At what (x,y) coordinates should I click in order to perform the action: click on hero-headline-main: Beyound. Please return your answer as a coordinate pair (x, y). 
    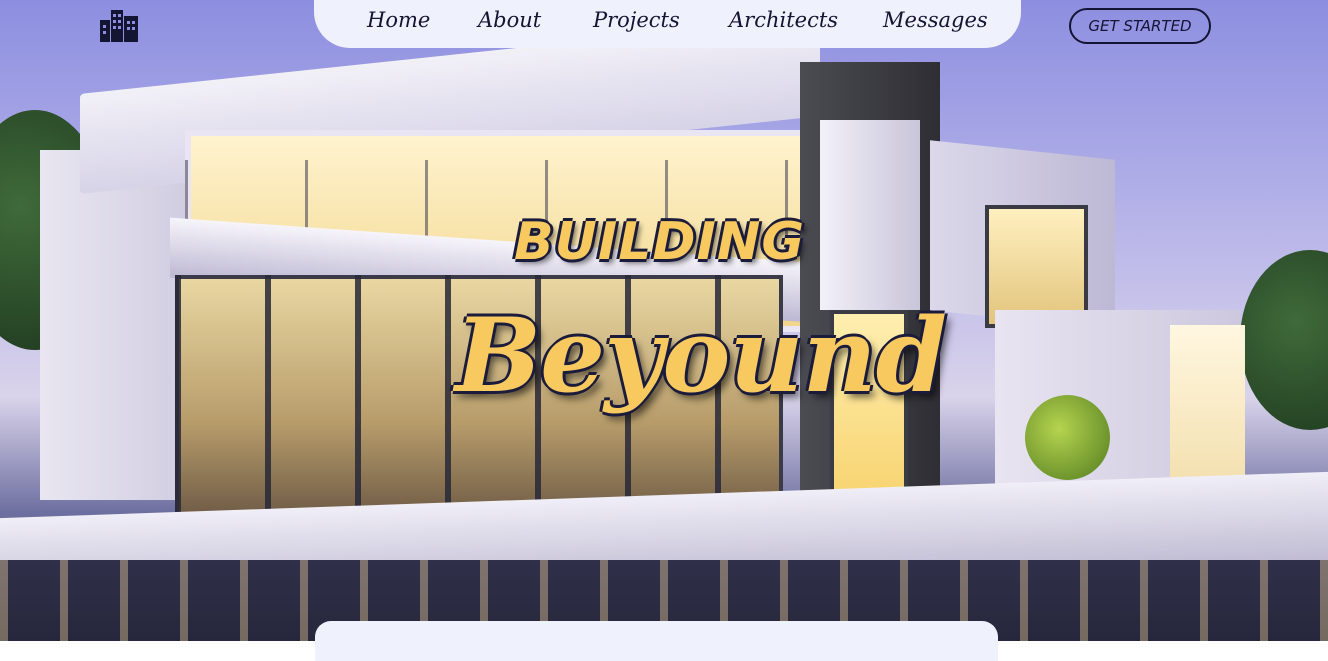
    Looking at the image, I should click on (701, 356).